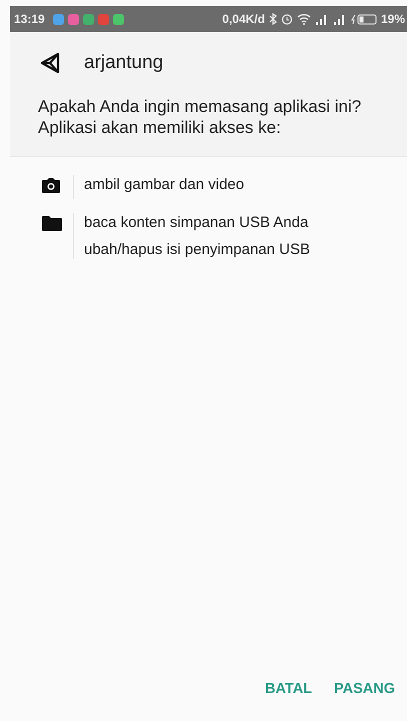 This screenshot has width=407, height=721. I want to click on permission-text: ubah/hapus isi penyimpanan USB, so click(197, 249).